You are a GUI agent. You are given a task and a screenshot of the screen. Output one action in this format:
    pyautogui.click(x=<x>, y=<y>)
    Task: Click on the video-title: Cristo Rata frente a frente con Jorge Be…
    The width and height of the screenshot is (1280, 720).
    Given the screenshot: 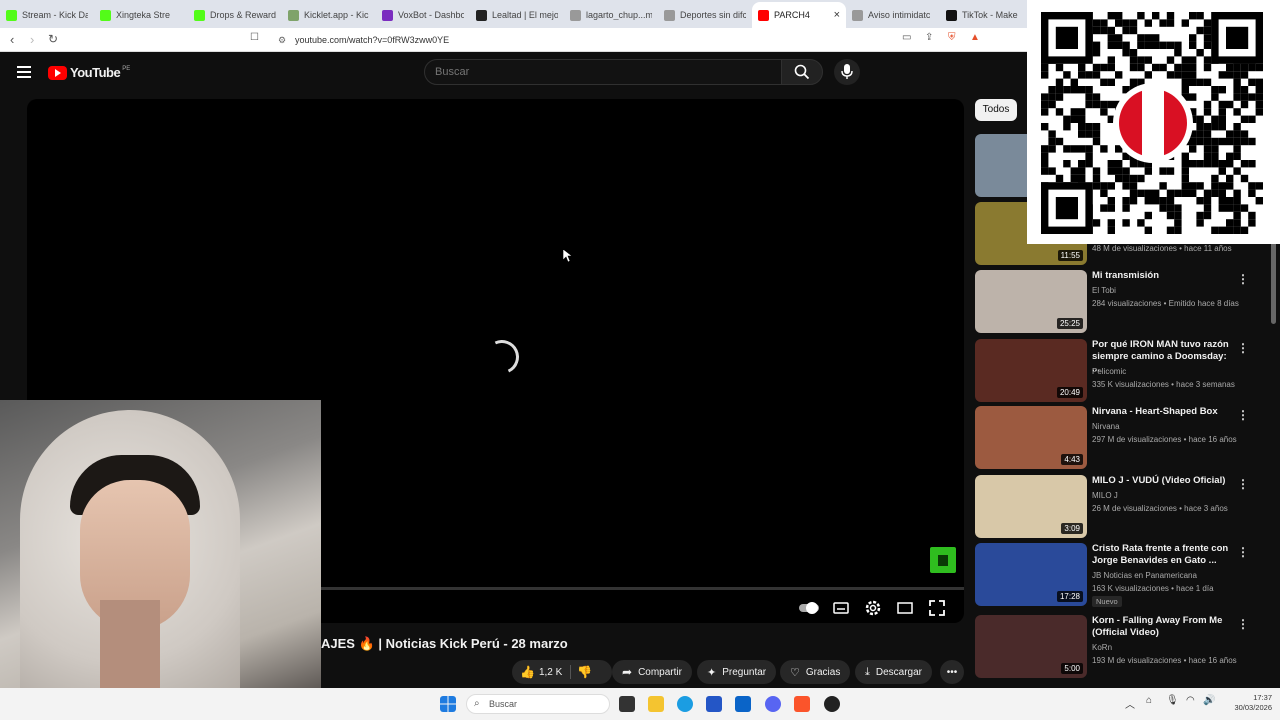 What is the action you would take?
    pyautogui.click(x=1164, y=555)
    